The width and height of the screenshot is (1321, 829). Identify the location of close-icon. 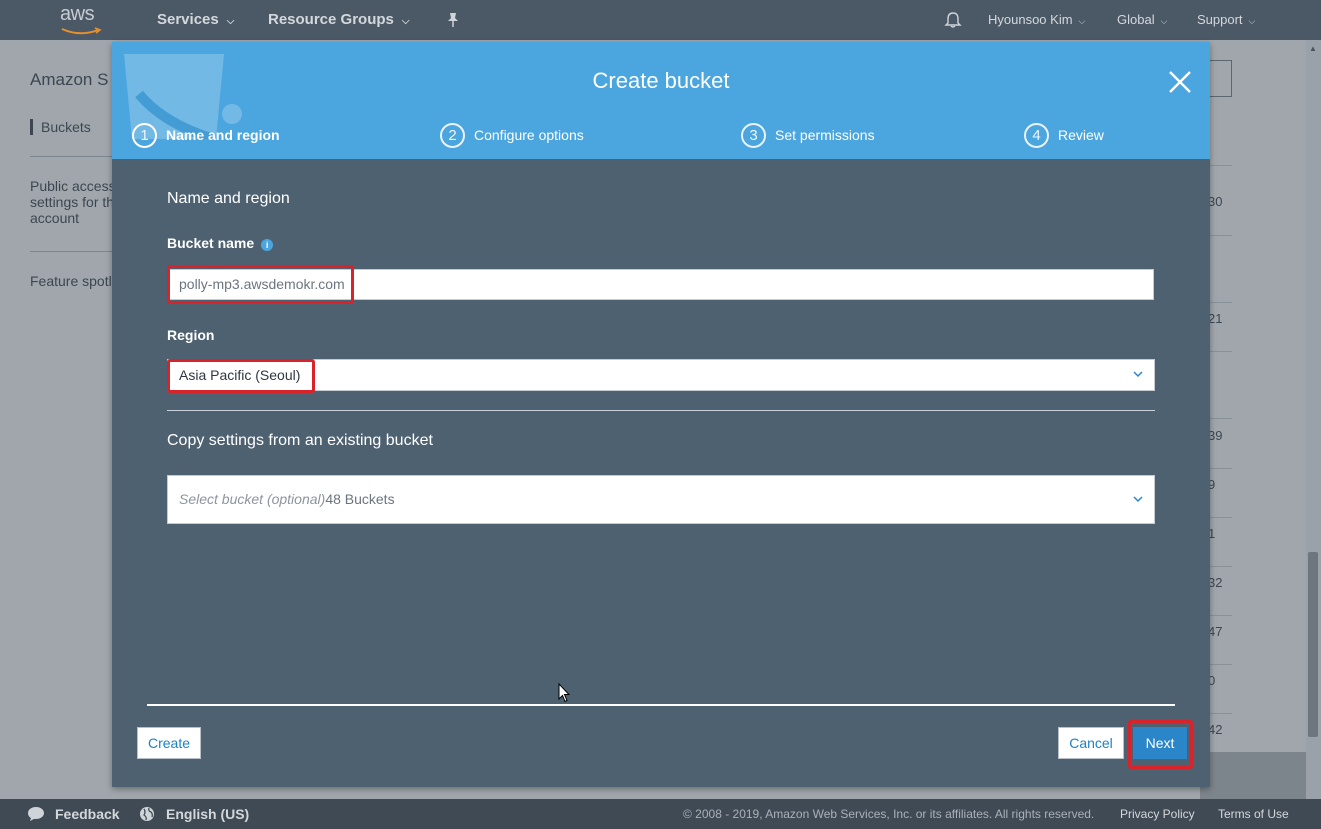
(1180, 82).